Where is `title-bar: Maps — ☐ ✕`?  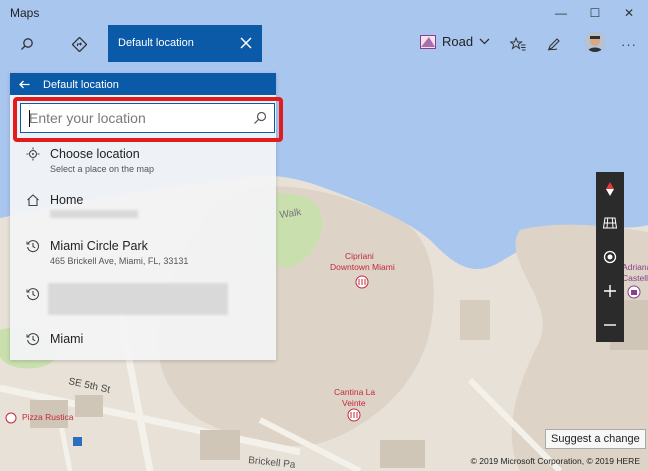 title-bar: Maps — ☐ ✕ is located at coordinates (324, 13).